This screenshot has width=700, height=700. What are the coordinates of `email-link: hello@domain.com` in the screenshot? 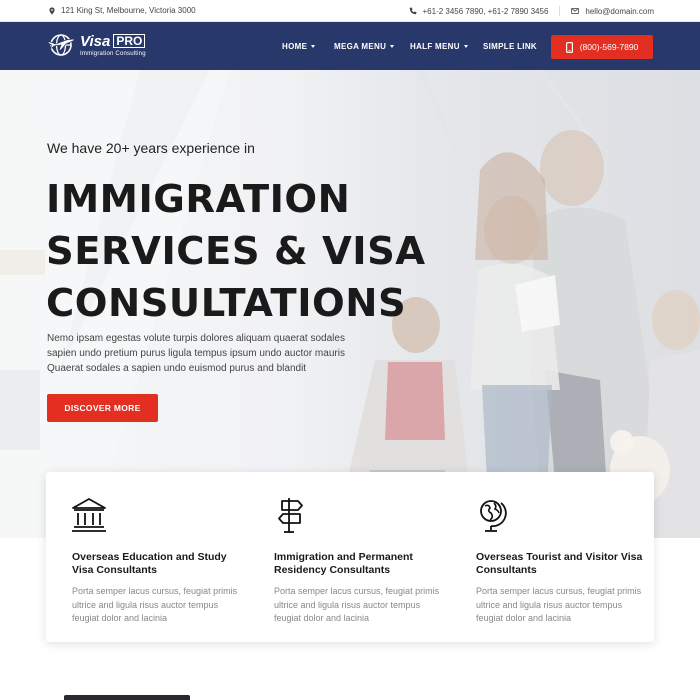 It's located at (619, 11).